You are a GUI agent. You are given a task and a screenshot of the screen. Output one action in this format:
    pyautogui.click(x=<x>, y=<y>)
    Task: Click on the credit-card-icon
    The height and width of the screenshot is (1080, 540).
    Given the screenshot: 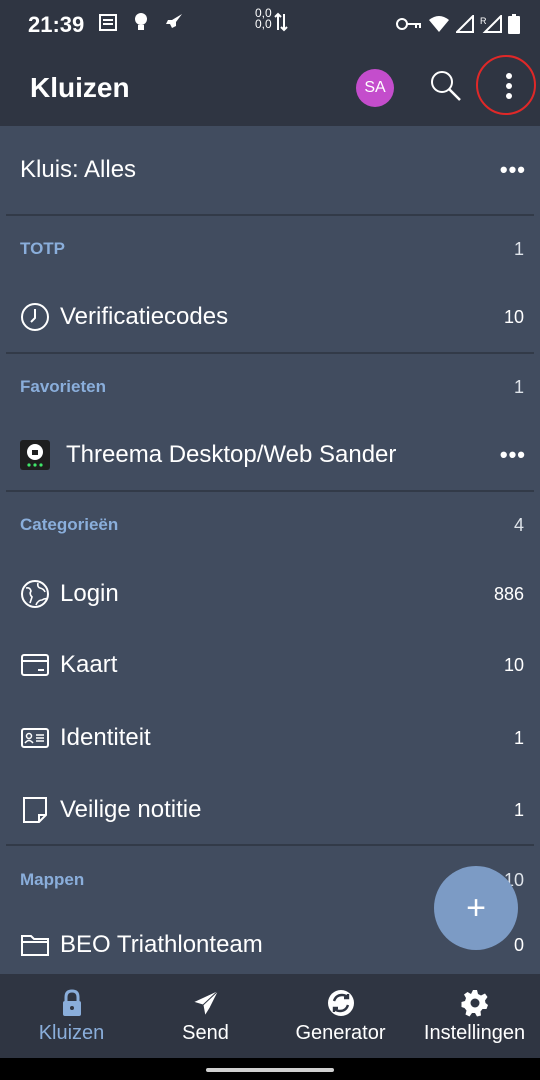 What is the action you would take?
    pyautogui.click(x=35, y=665)
    